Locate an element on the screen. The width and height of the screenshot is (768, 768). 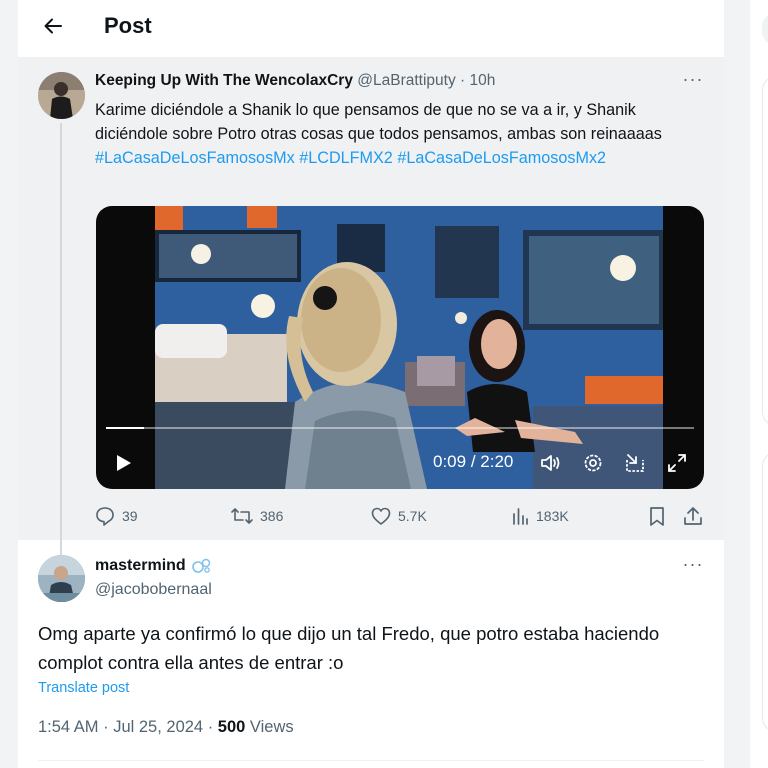
hashtag-link: #LaCasaDeLosFamososMx is located at coordinates (195, 158).